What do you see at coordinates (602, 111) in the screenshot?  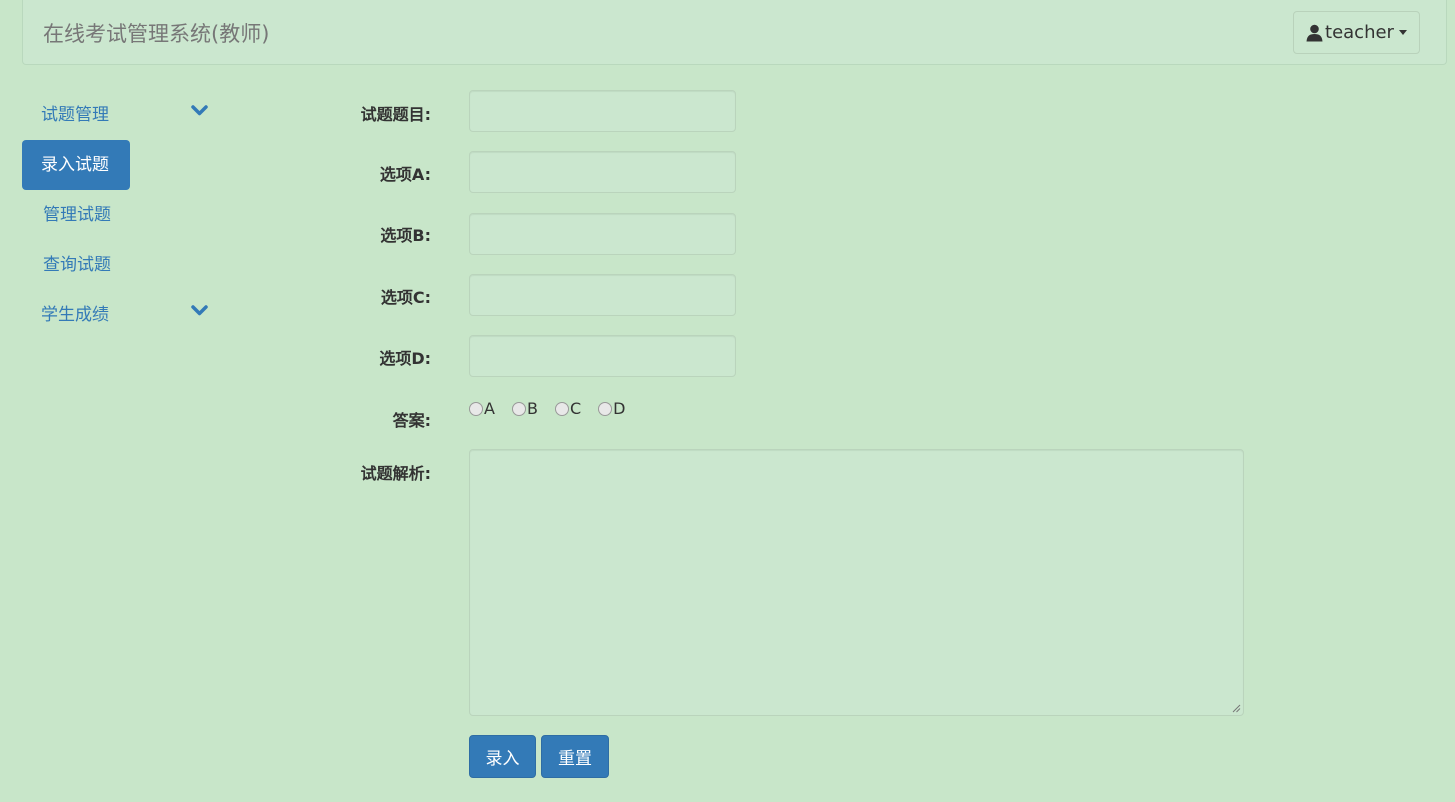 I see `question-input` at bounding box center [602, 111].